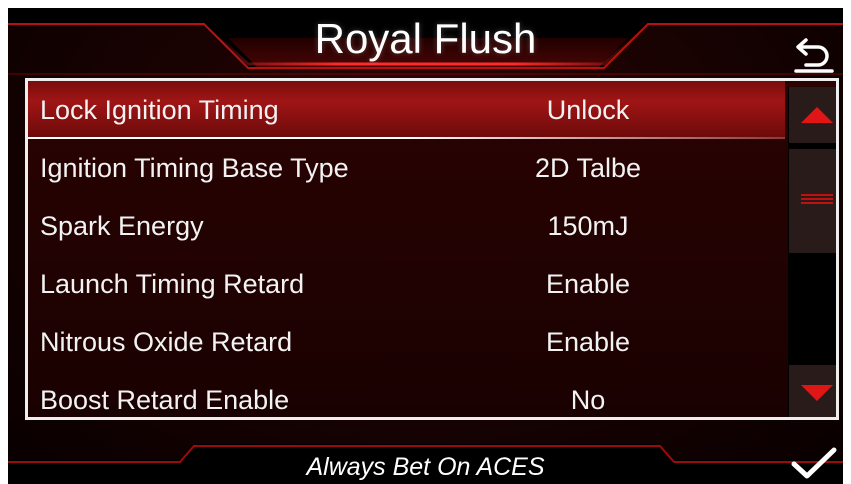 The image size is (851, 484). I want to click on setting-row-ignition-timing-base-type: Ignition Timing Base Type 2D Talbe, so click(406, 168).